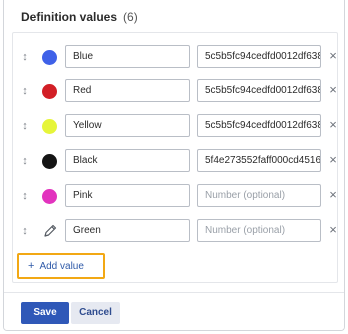  I want to click on value-name-input: Black, so click(127, 160).